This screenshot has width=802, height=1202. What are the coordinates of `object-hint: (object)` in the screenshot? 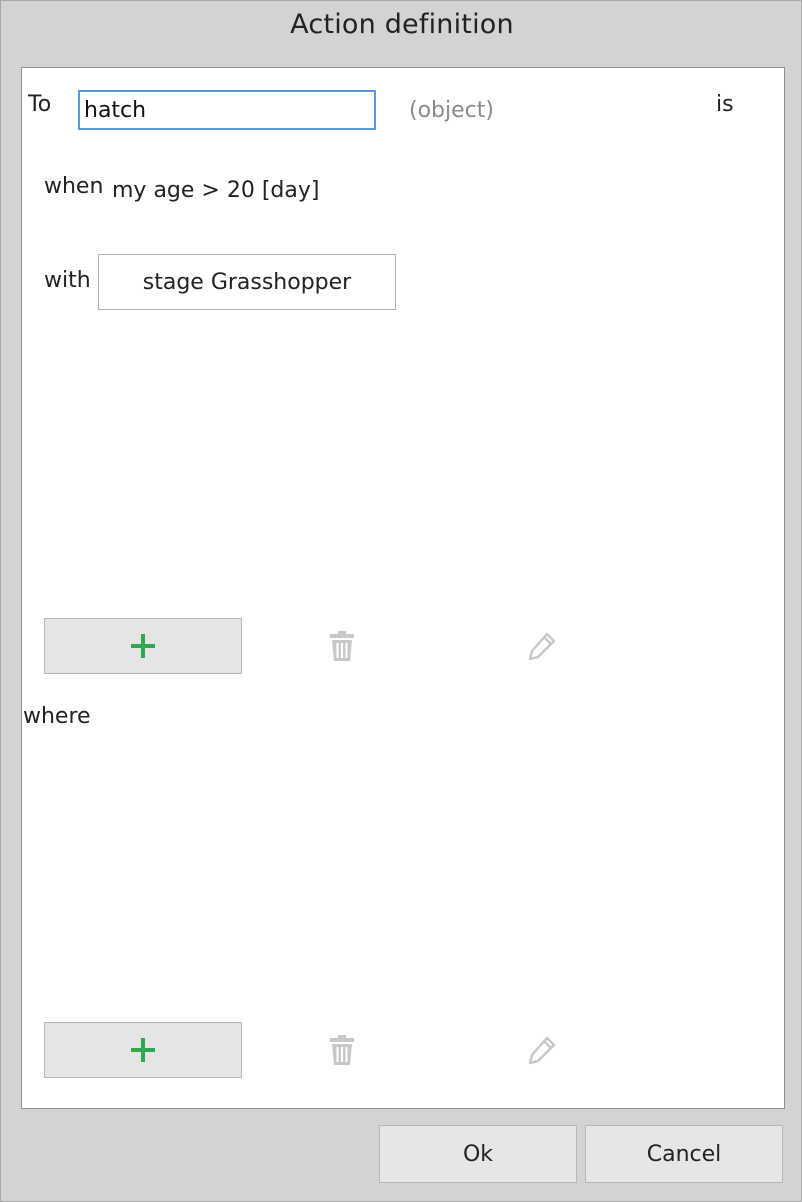 It's located at (451, 110).